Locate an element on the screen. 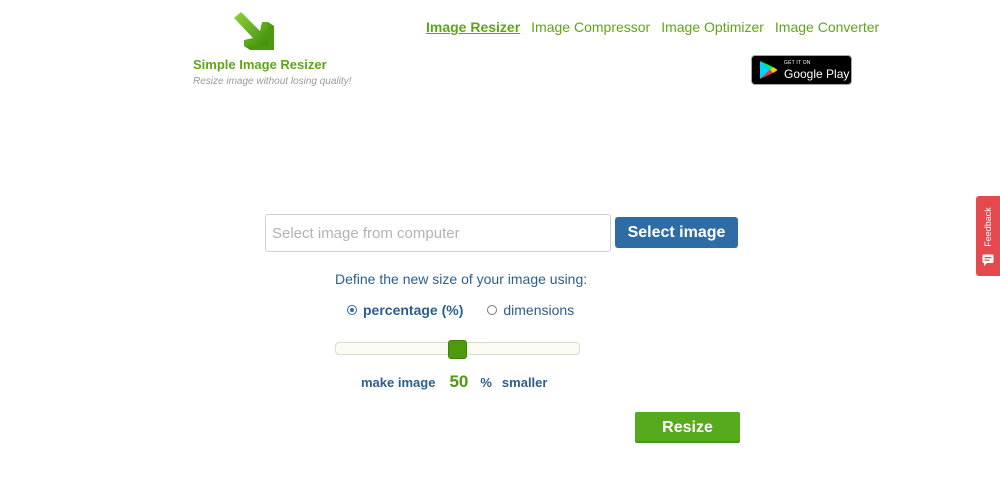 The width and height of the screenshot is (1000, 500). google-play-text: GET IT ON Google Play is located at coordinates (817, 70).